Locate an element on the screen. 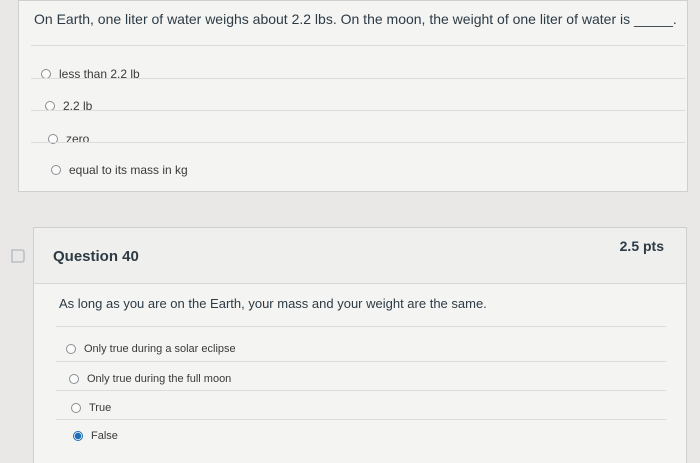 The image size is (700, 463). answer-option: True is located at coordinates (91, 408).